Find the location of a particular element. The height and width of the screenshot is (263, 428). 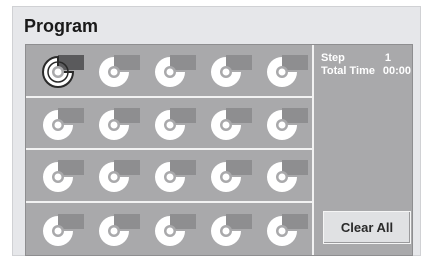

step-row: Step 1 is located at coordinates (366, 58).